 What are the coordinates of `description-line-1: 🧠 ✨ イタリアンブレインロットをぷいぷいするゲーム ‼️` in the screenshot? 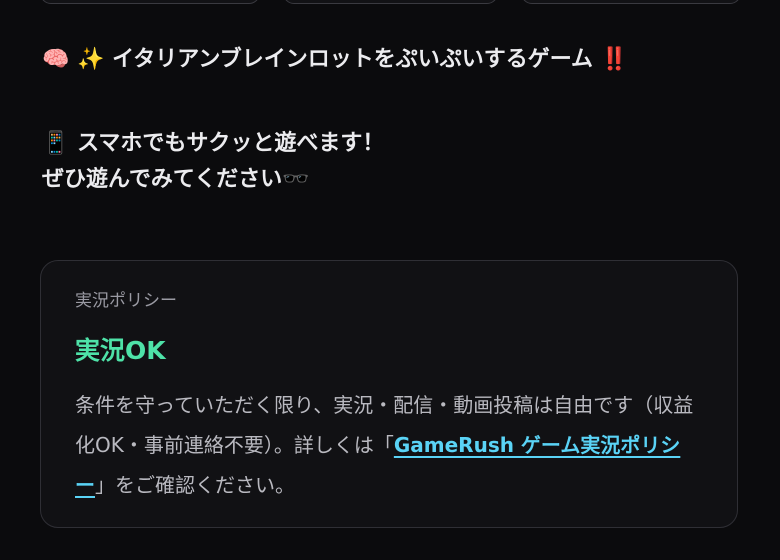 It's located at (392, 60).